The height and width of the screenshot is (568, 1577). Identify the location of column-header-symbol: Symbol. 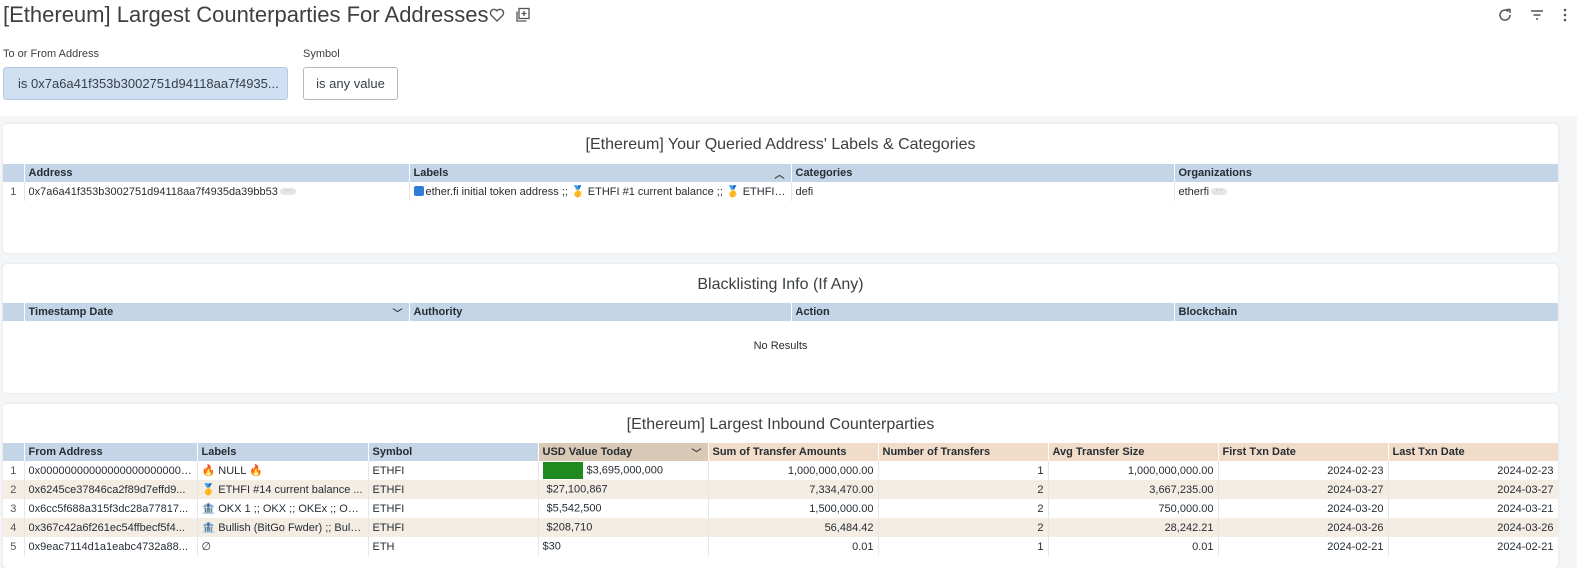
(453, 452).